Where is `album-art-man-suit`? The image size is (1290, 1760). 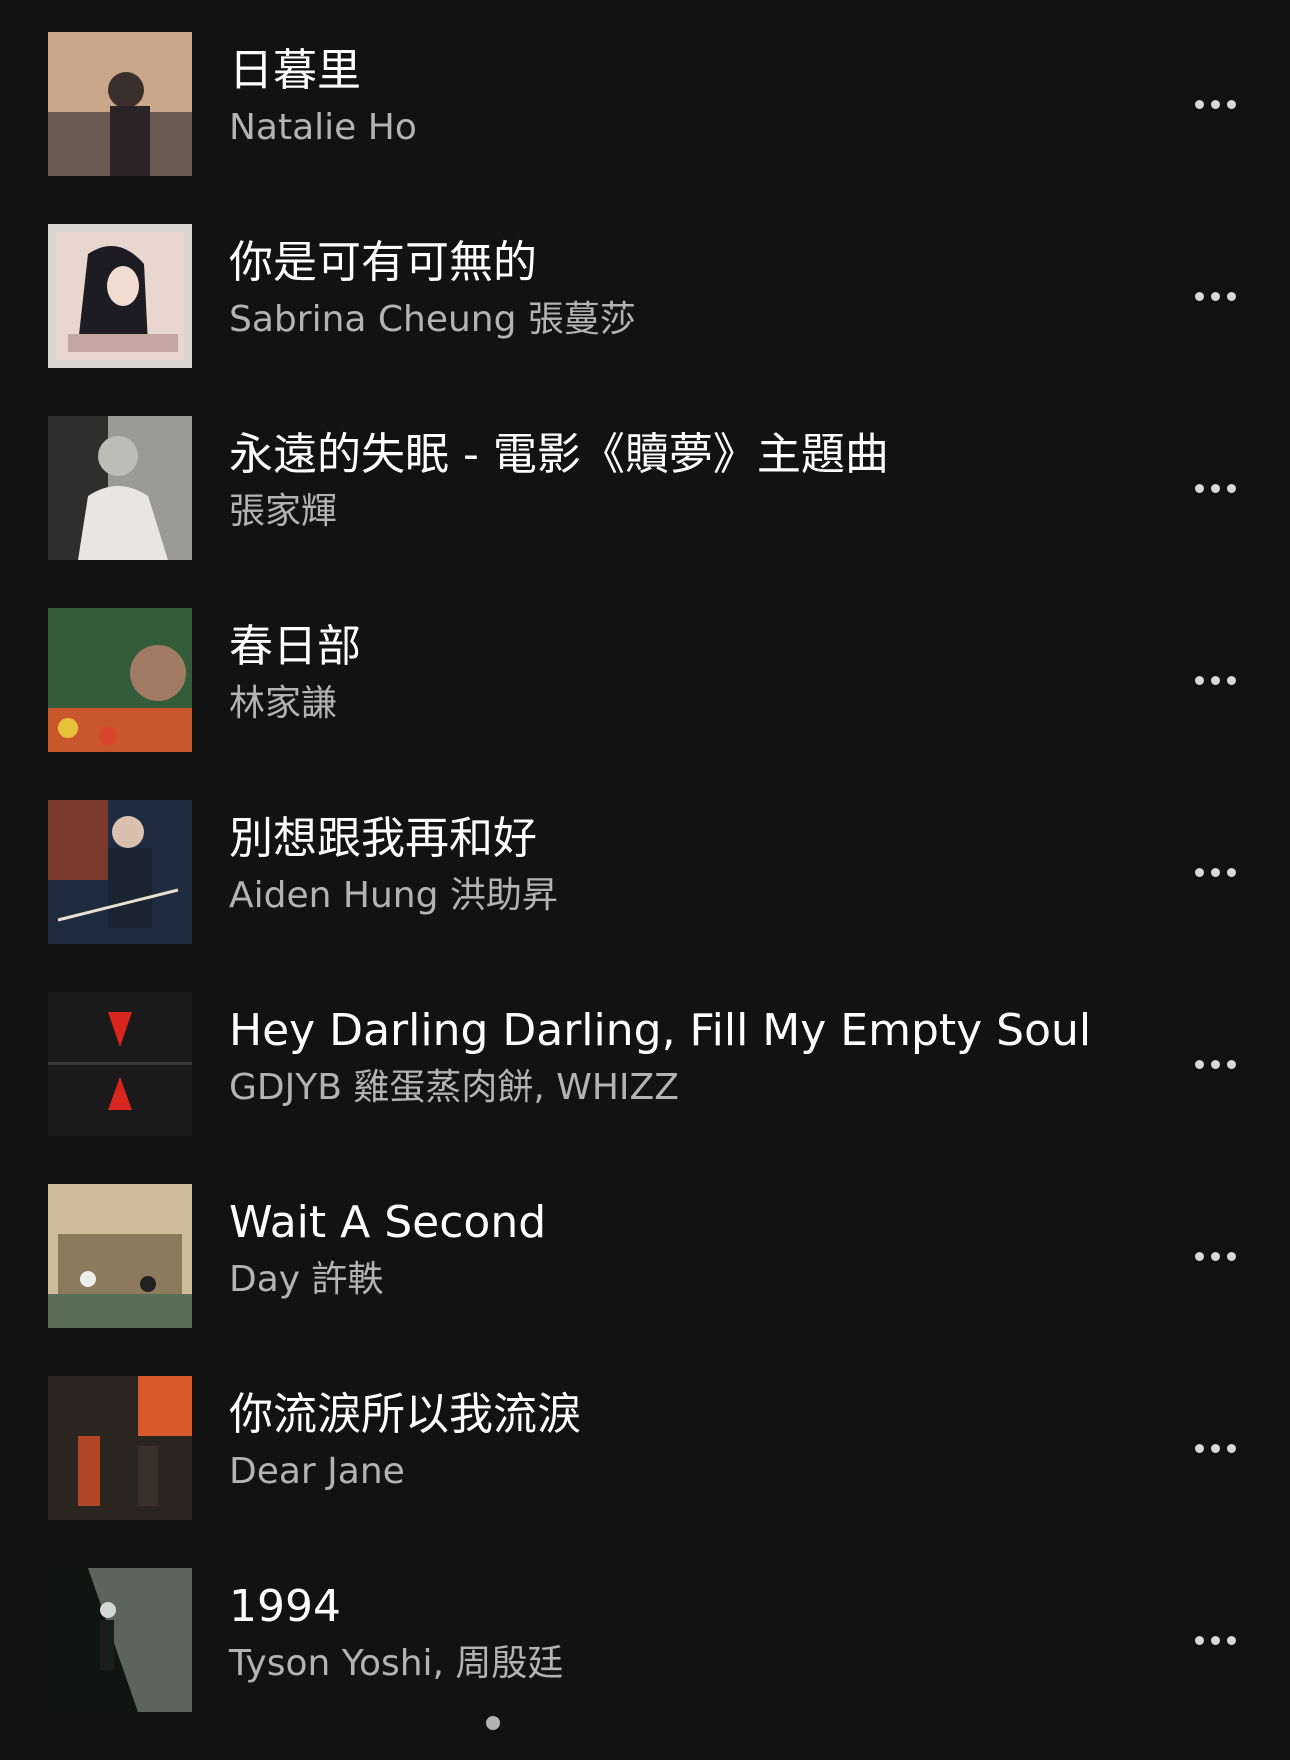 album-art-man-suit is located at coordinates (120, 872).